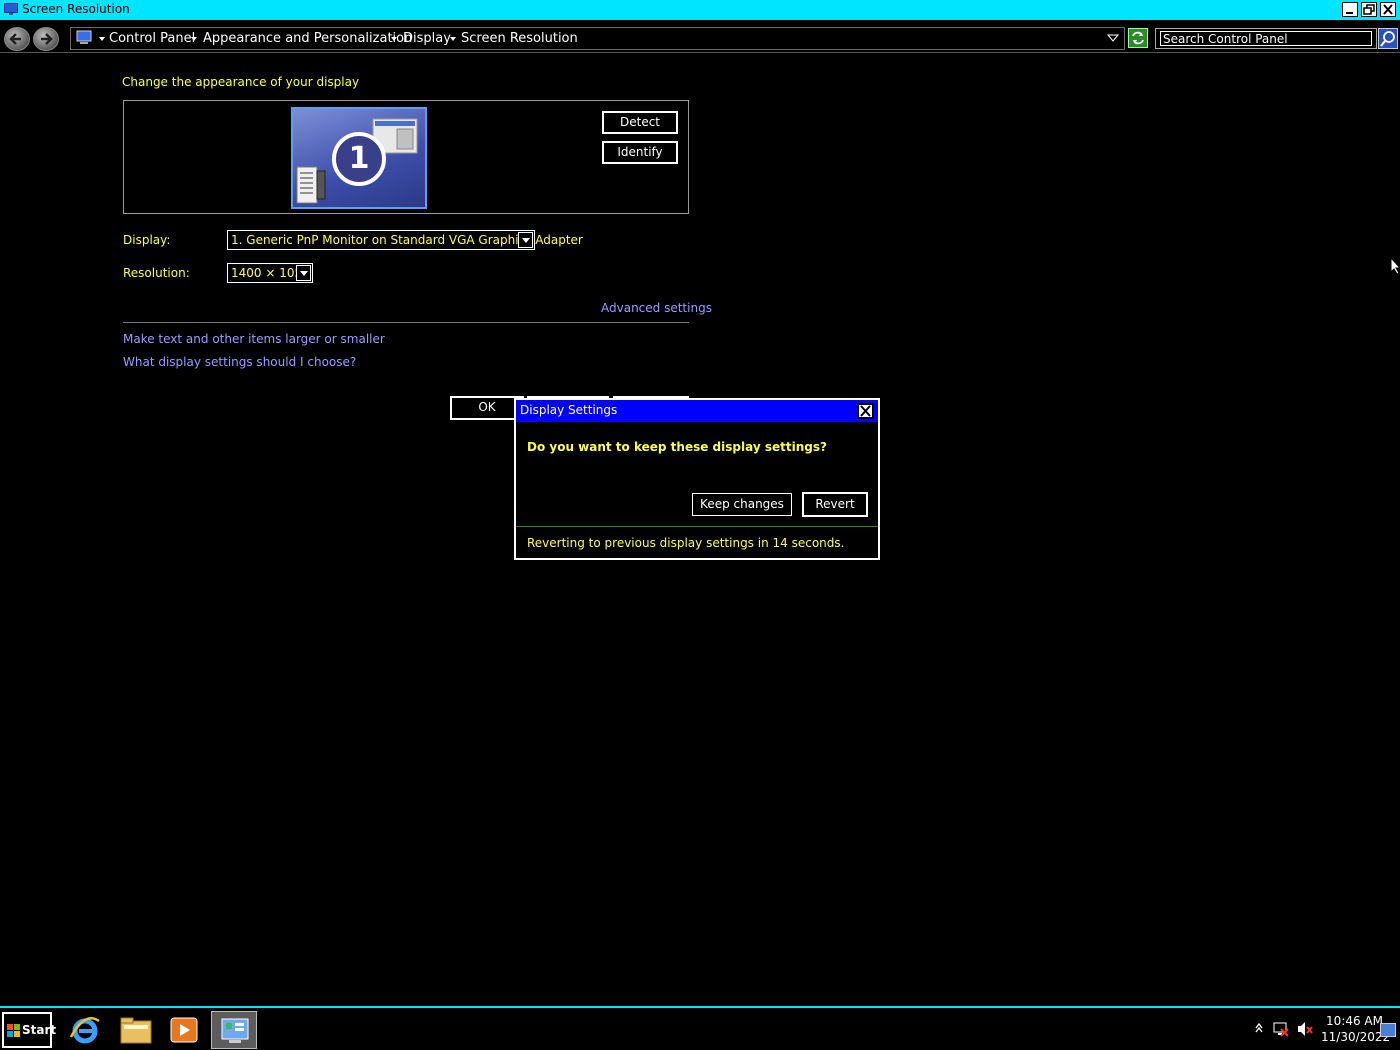 The width and height of the screenshot is (1400, 1050). What do you see at coordinates (1281, 1030) in the screenshot?
I see `network-icon` at bounding box center [1281, 1030].